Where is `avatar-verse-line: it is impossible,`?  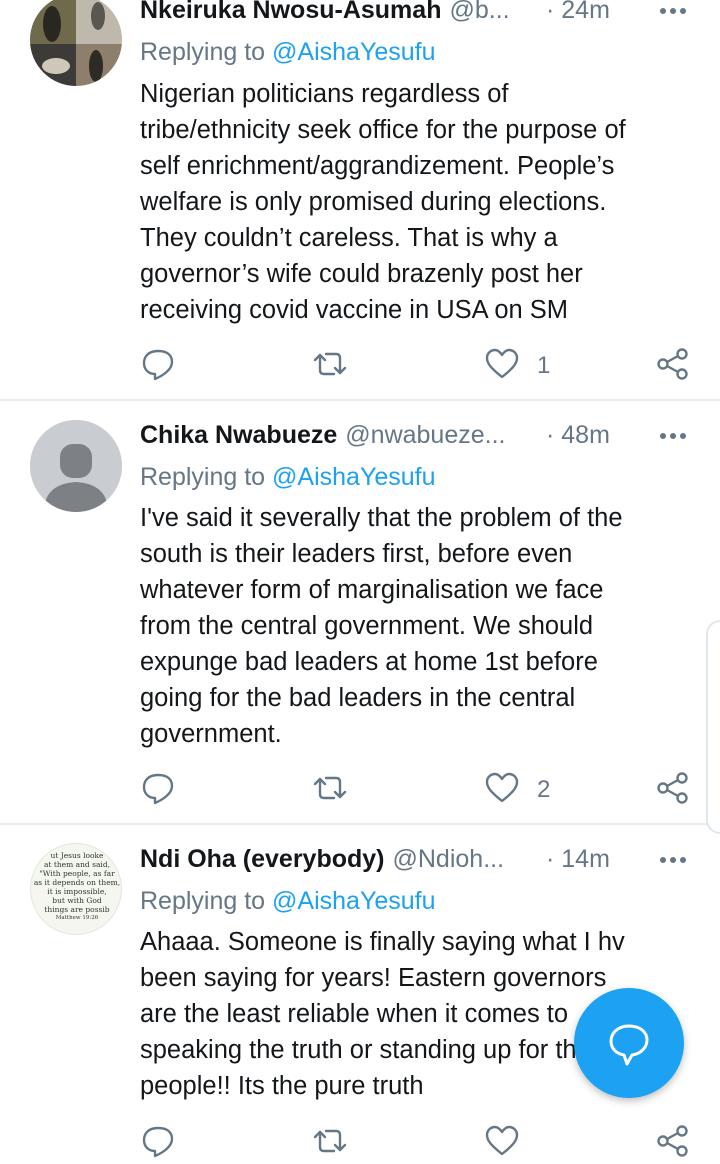
avatar-verse-line: it is impossible, is located at coordinates (77, 891).